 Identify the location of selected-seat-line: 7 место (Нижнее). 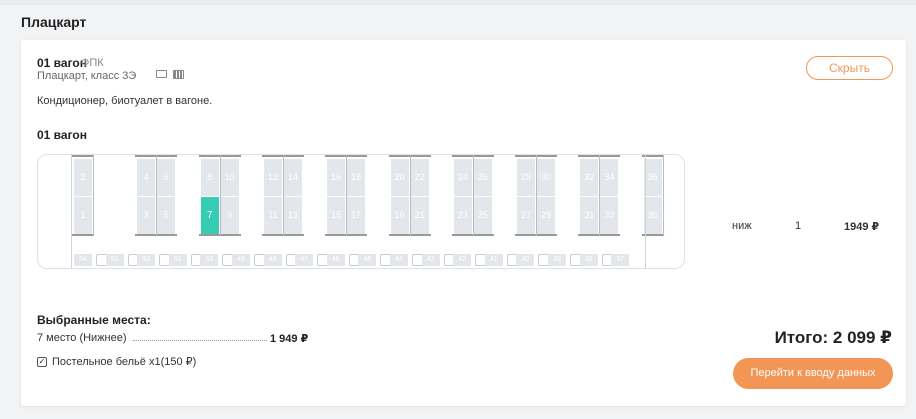
(82, 338).